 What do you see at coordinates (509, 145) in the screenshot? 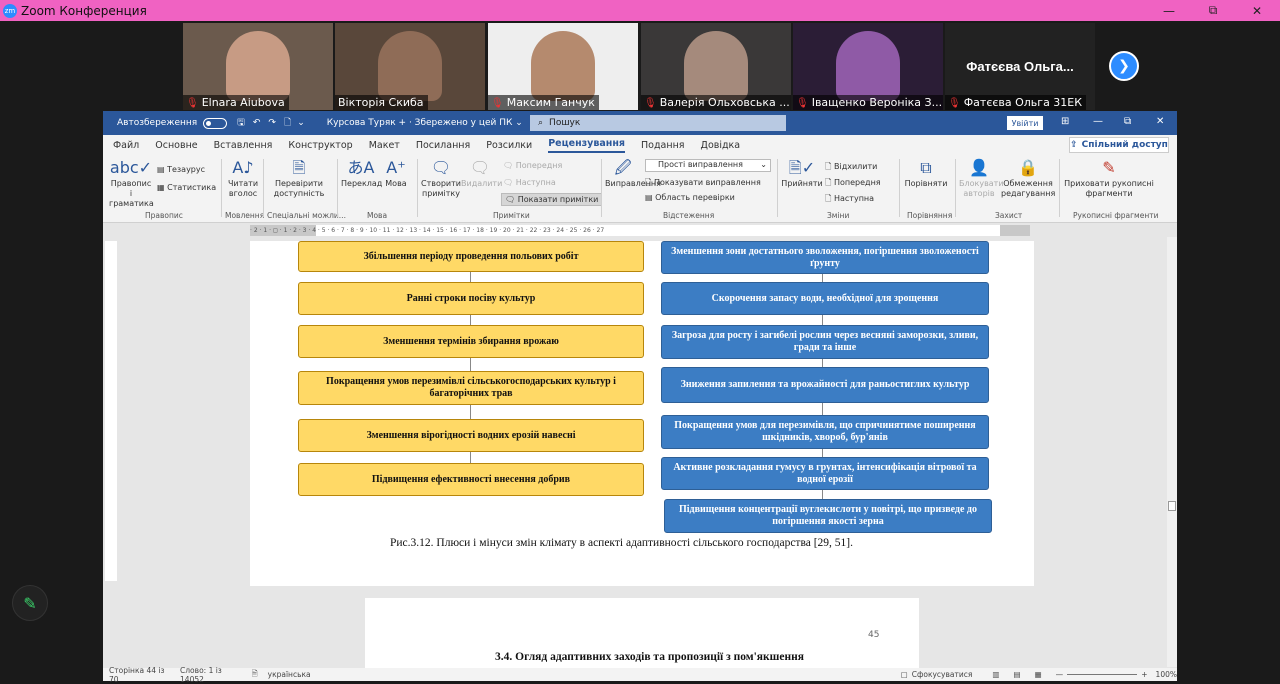
I see `tab-6: Розсилки` at bounding box center [509, 145].